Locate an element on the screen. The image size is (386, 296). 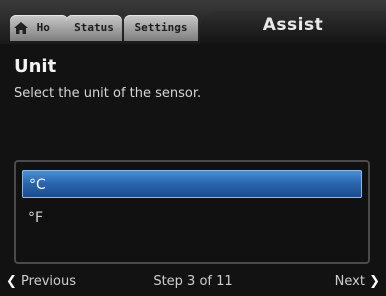
tab-settings: Settings is located at coordinates (161, 28).